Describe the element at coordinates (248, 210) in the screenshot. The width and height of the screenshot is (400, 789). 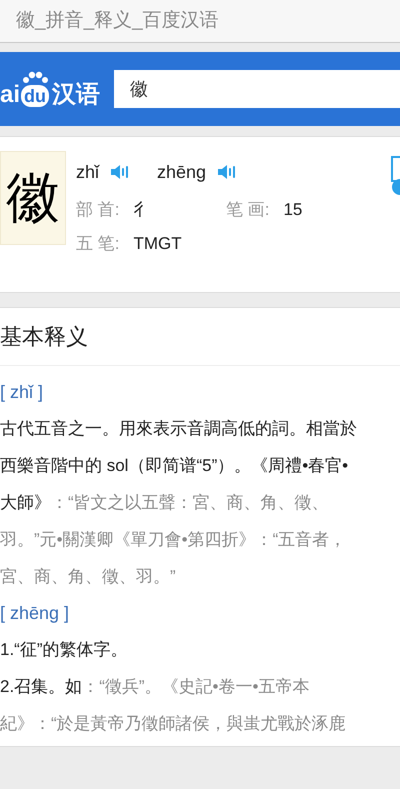
I see `fact-label: 笔 画:` at that location.